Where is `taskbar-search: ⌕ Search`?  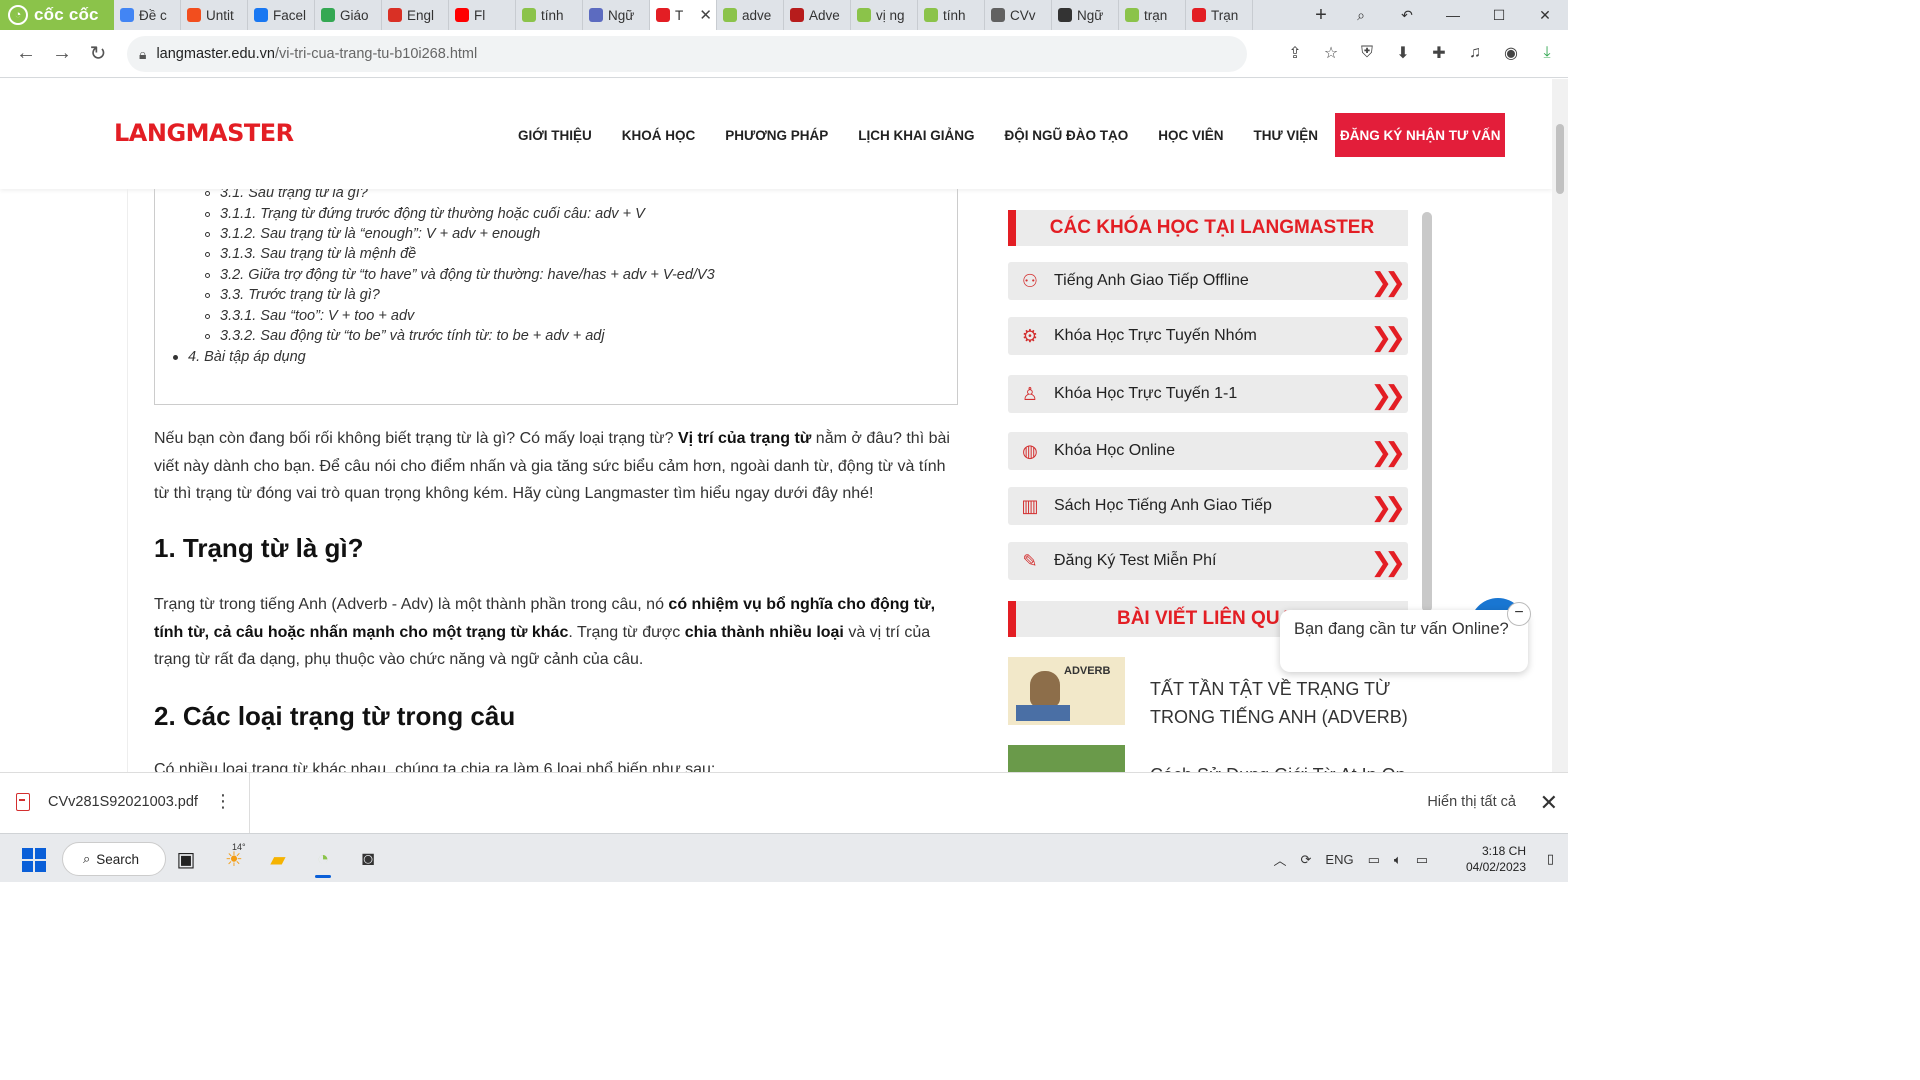 taskbar-search: ⌕ Search is located at coordinates (114, 859).